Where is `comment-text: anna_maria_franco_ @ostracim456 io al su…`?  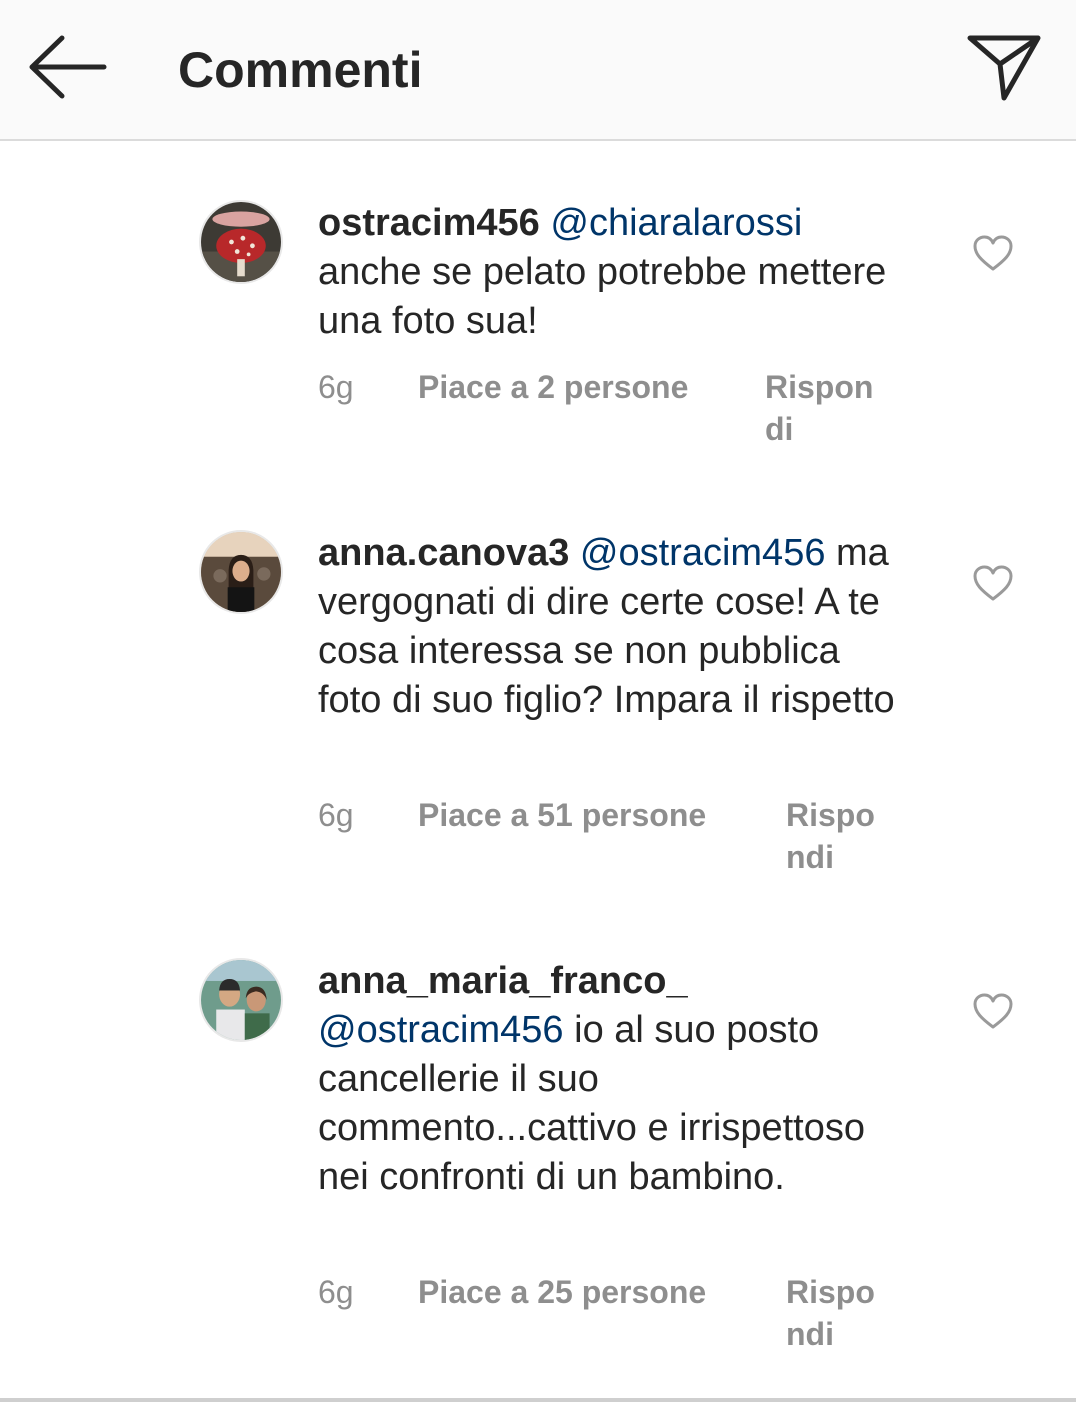 comment-text: anna_maria_franco_ @ostracim456 io al su… is located at coordinates (608, 1079).